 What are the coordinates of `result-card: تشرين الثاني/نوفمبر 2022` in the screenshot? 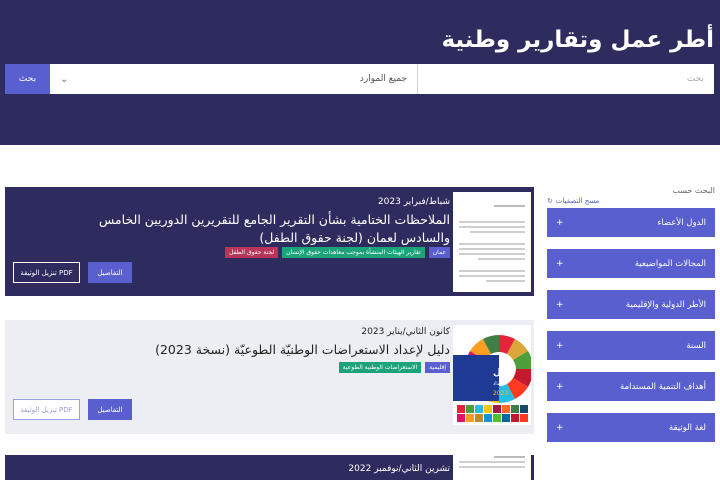 It's located at (269, 464).